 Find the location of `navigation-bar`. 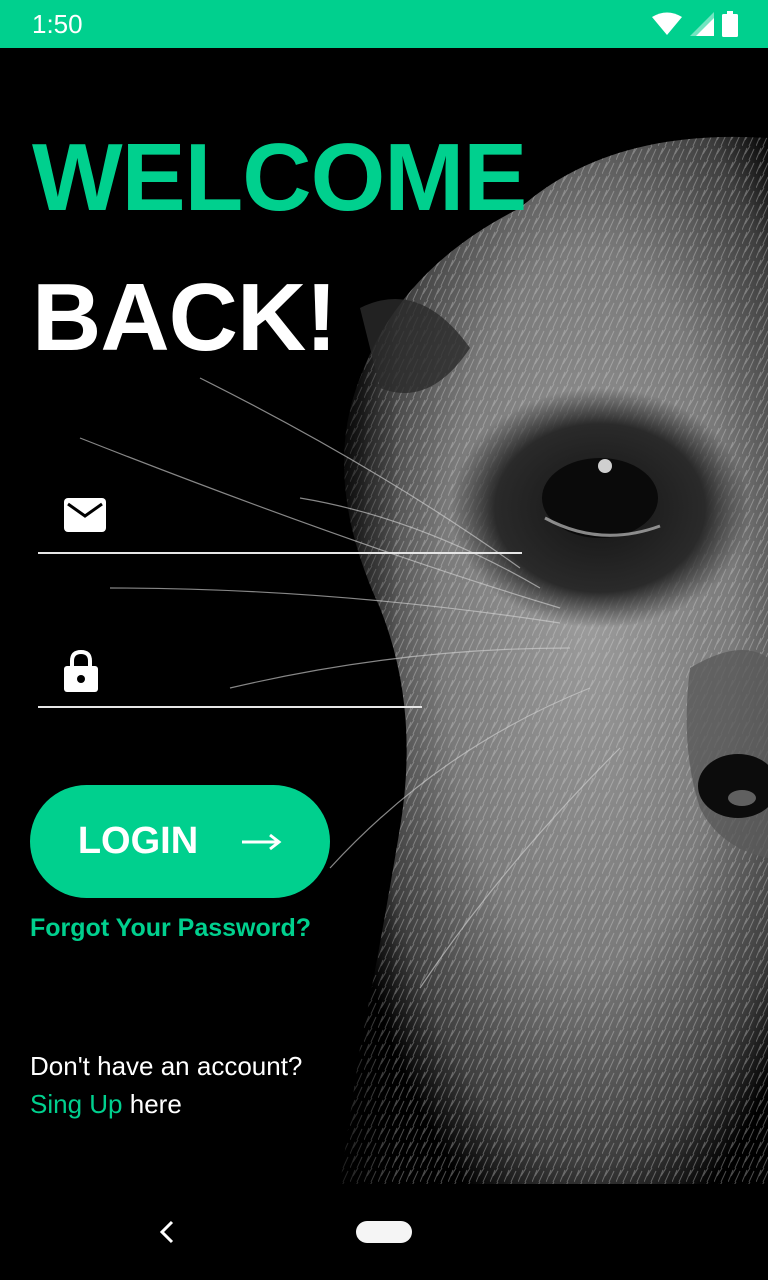

navigation-bar is located at coordinates (384, 1232).